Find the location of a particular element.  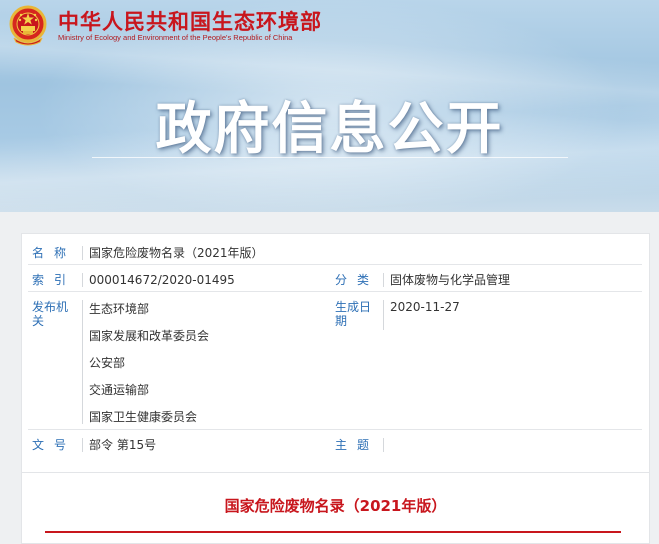

category-value: 固体废物与化学品管理 is located at coordinates (450, 280).